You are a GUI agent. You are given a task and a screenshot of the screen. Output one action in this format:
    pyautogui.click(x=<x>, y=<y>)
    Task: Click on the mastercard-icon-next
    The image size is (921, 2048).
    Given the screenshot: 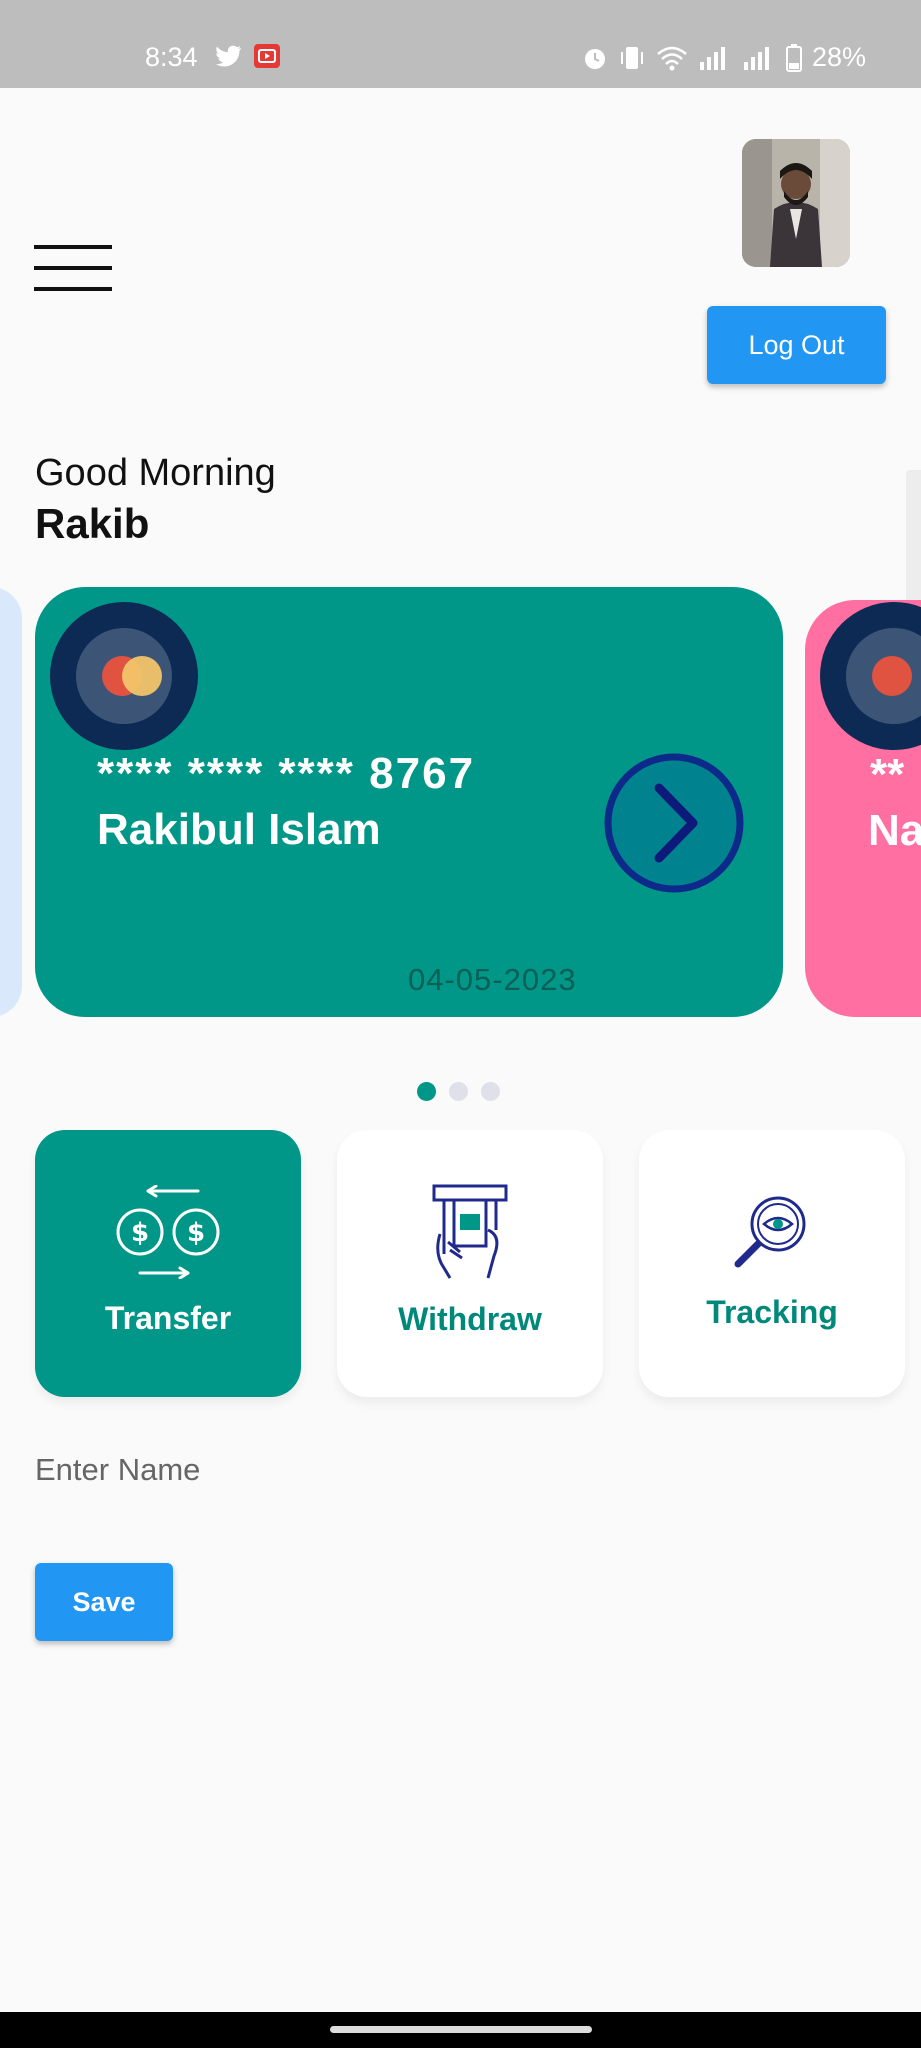 What is the action you would take?
    pyautogui.click(x=892, y=676)
    